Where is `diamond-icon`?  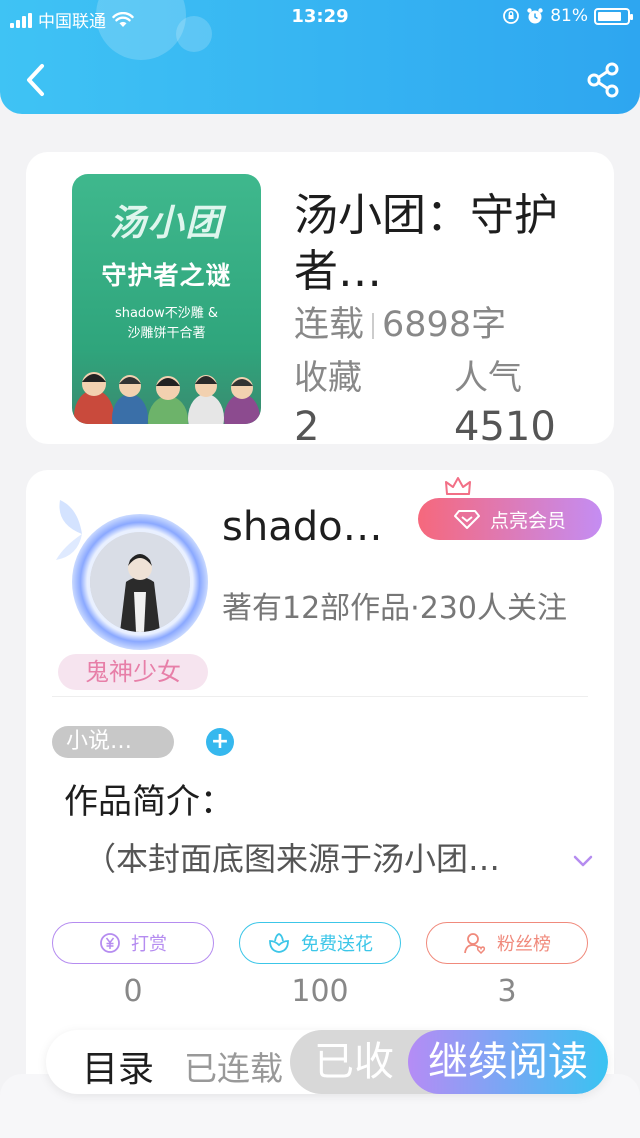
diamond-icon is located at coordinates (466, 519).